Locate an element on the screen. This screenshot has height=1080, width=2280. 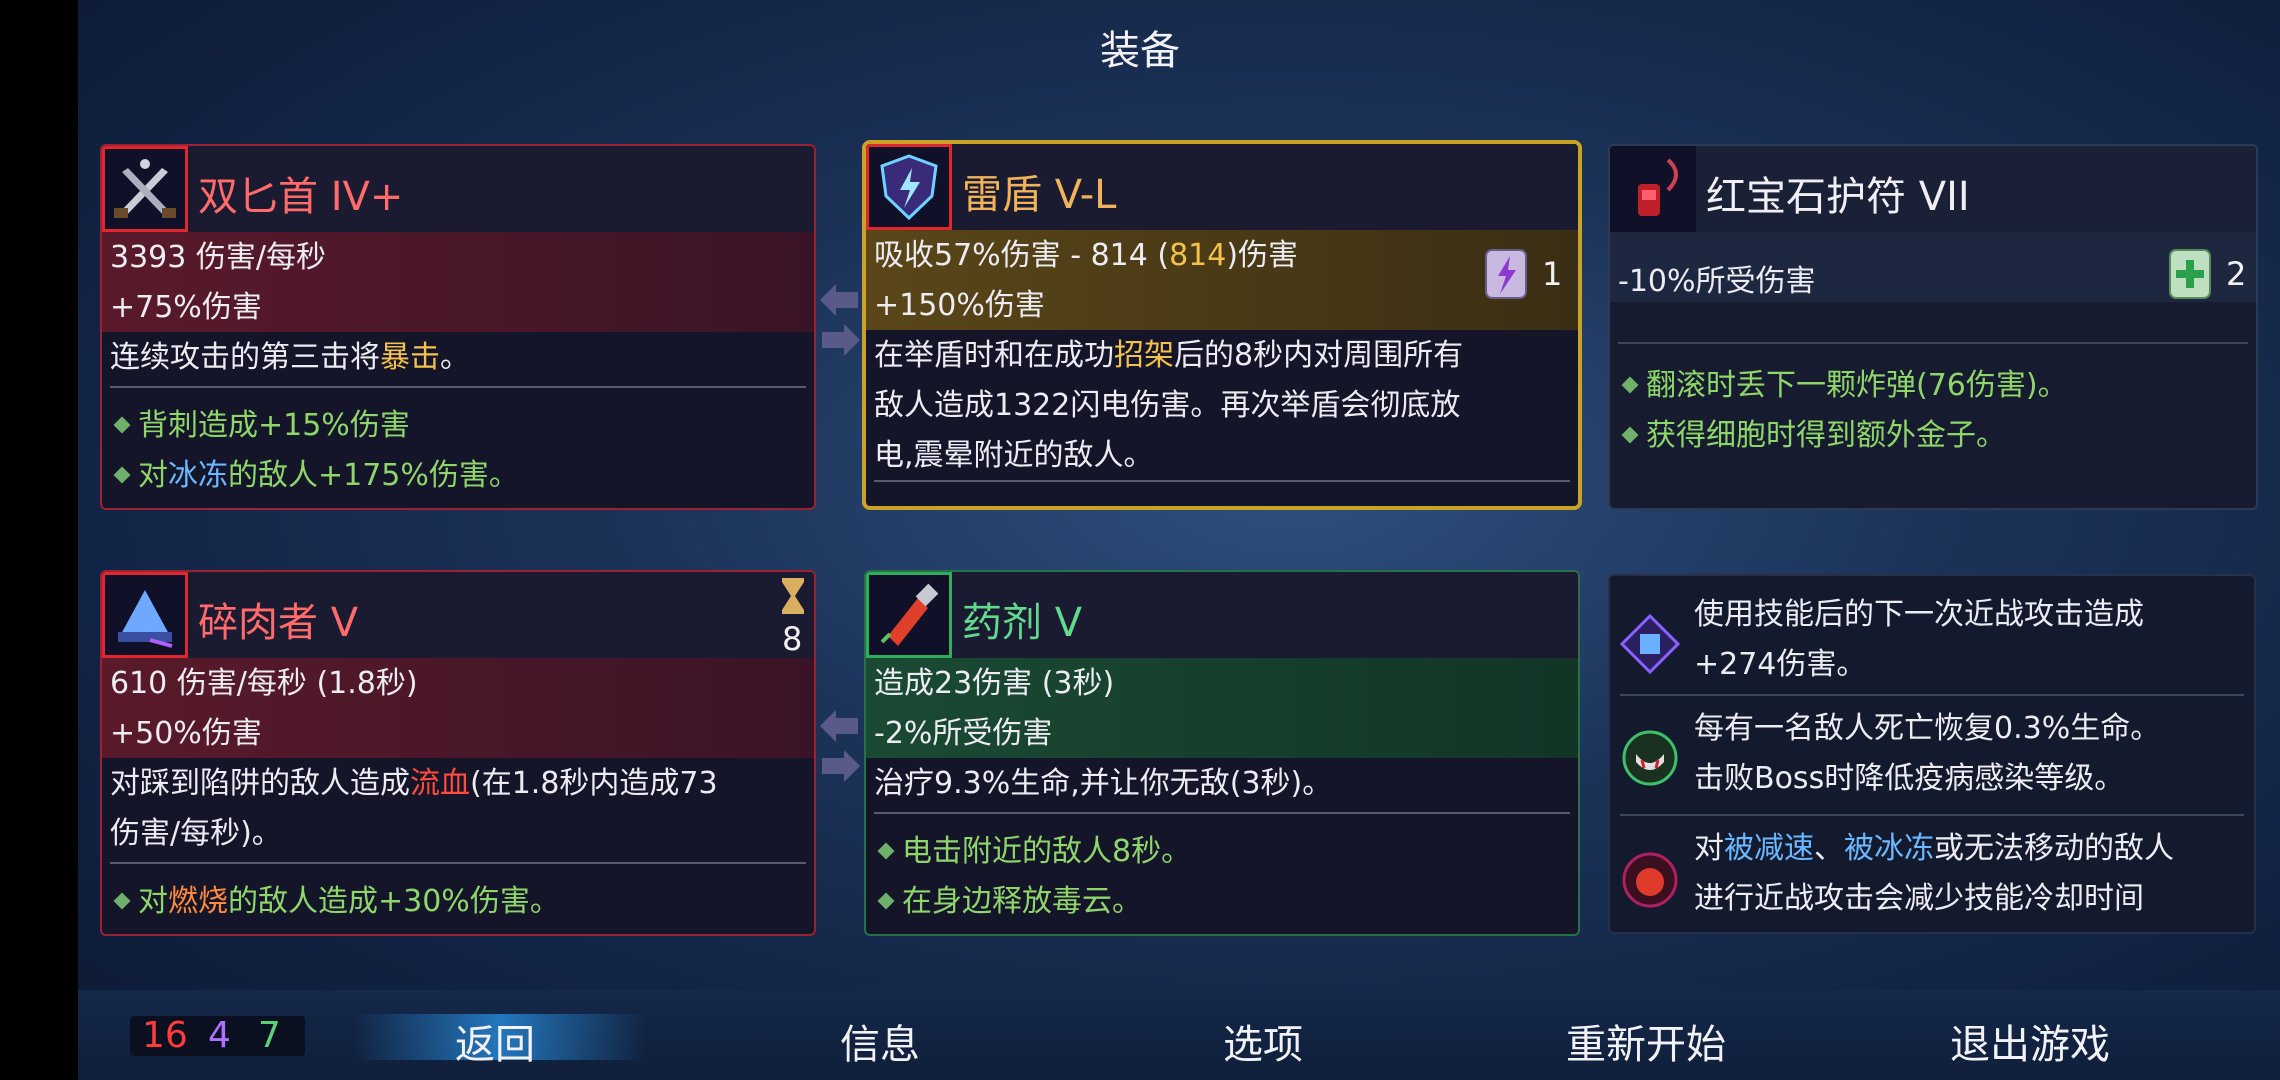
item-description-2: 敌人造成1322闪电伤害。再次举盾会彻底放 is located at coordinates (1167, 405).